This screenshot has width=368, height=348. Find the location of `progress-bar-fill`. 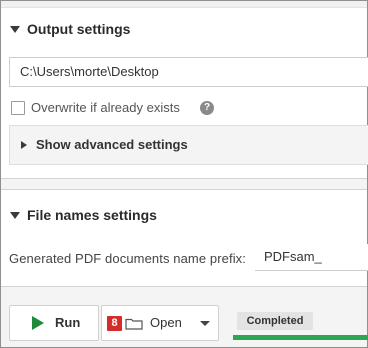

progress-bar-fill is located at coordinates (300, 337).